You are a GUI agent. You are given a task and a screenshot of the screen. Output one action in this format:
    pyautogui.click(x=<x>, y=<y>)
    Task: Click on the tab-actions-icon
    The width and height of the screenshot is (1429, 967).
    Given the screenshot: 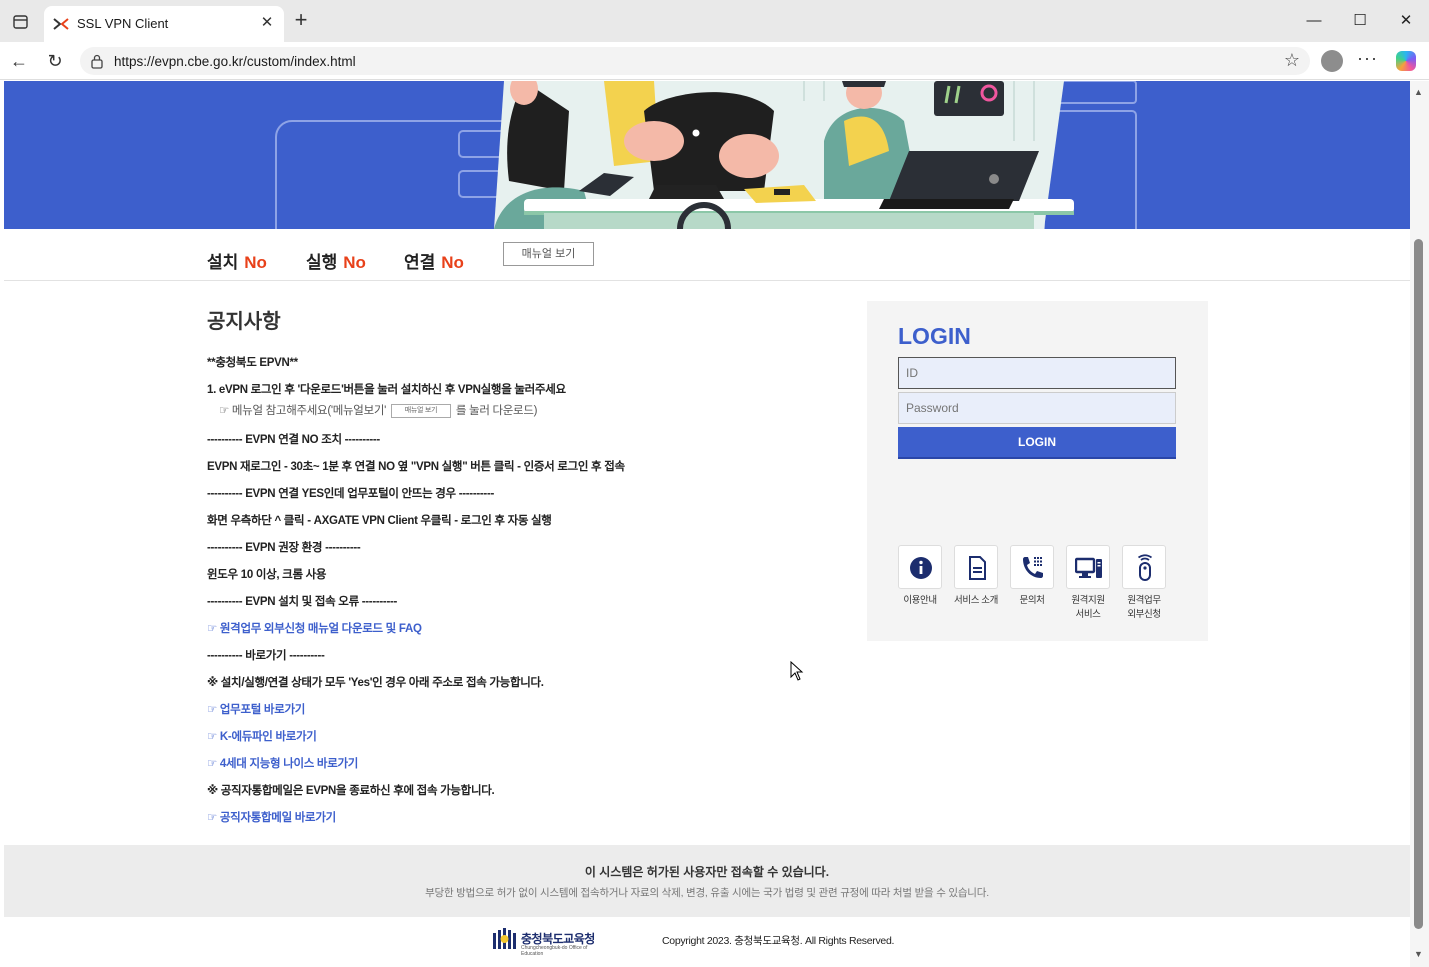 What is the action you would take?
    pyautogui.click(x=20, y=22)
    